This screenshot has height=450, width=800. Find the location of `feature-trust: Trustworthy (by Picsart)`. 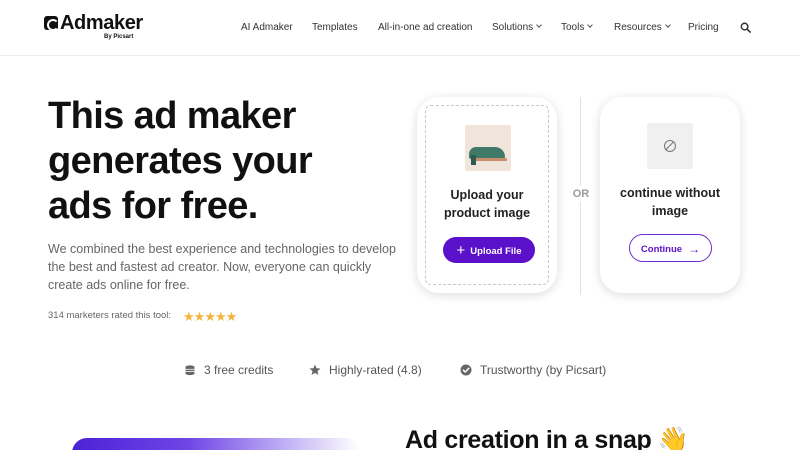

feature-trust: Trustworthy (by Picsart) is located at coordinates (543, 370).